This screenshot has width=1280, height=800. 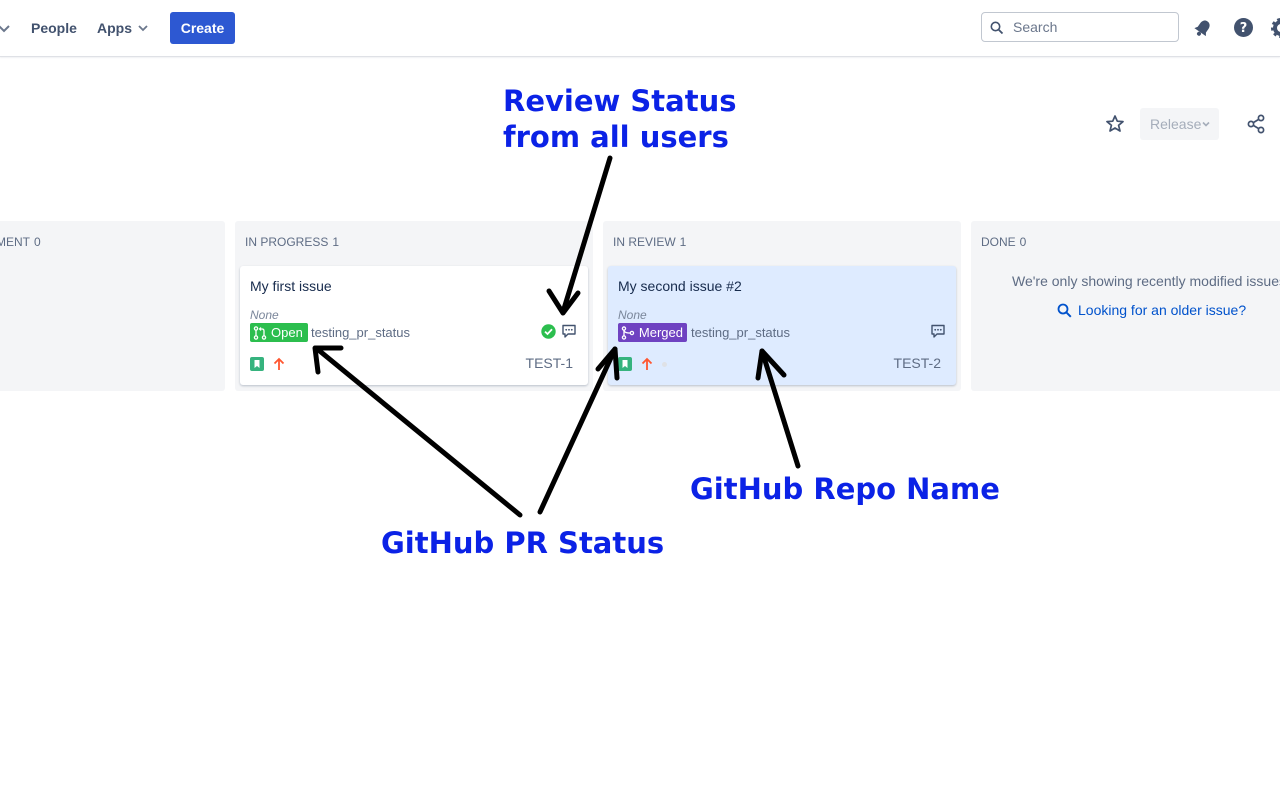 I want to click on column-header: PMENT 0, so click(x=20, y=242).